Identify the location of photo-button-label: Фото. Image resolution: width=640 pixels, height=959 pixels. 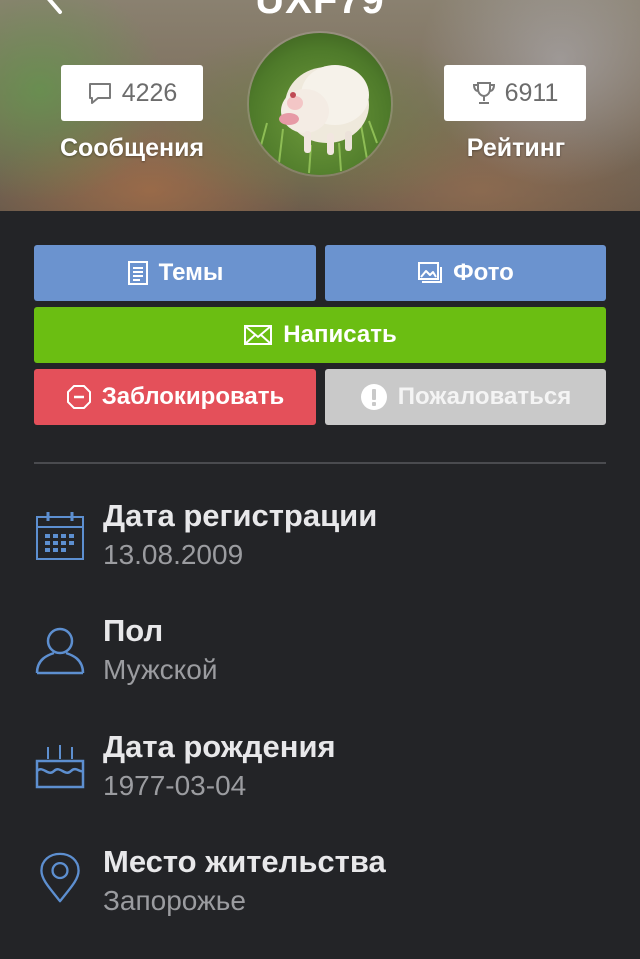
(483, 272).